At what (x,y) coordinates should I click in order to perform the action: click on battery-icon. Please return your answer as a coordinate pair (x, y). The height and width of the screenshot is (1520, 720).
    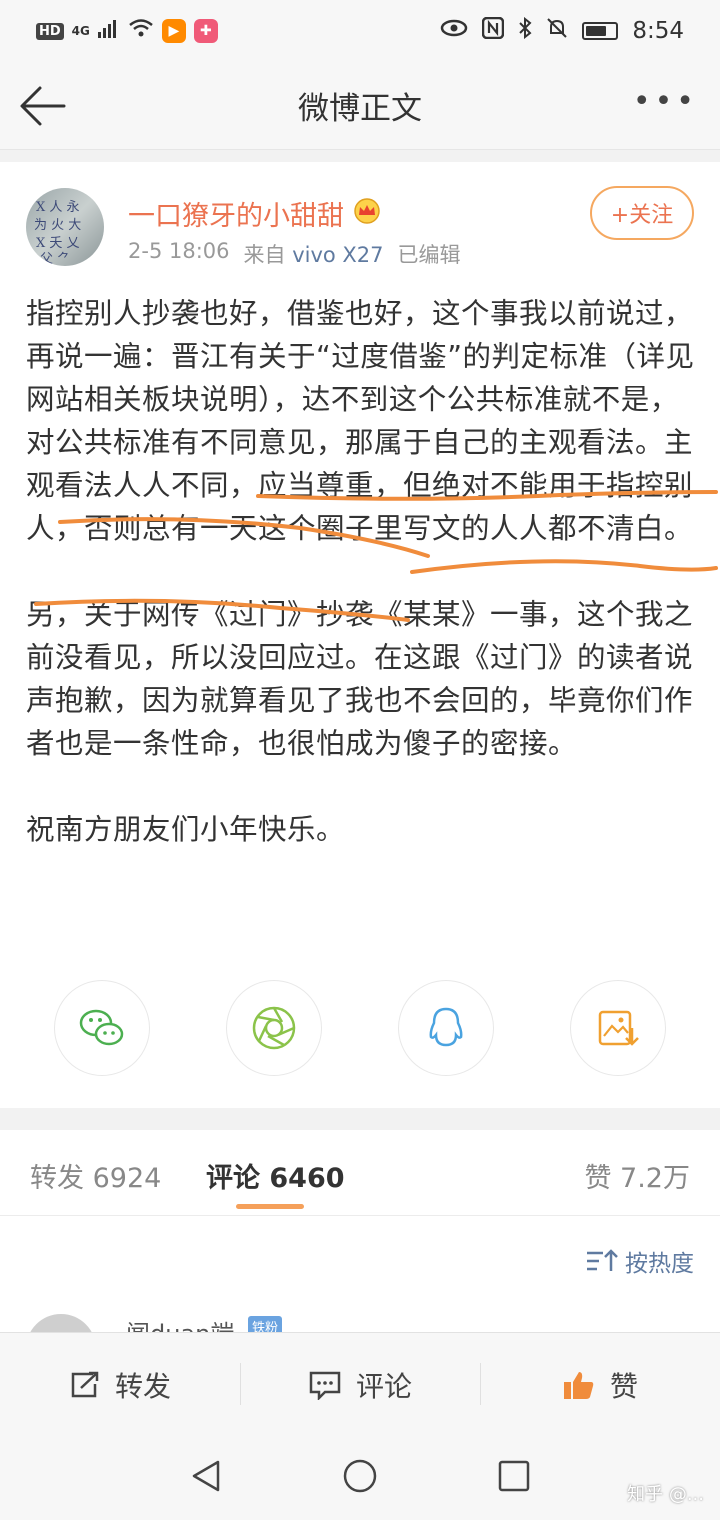
    Looking at the image, I should click on (600, 31).